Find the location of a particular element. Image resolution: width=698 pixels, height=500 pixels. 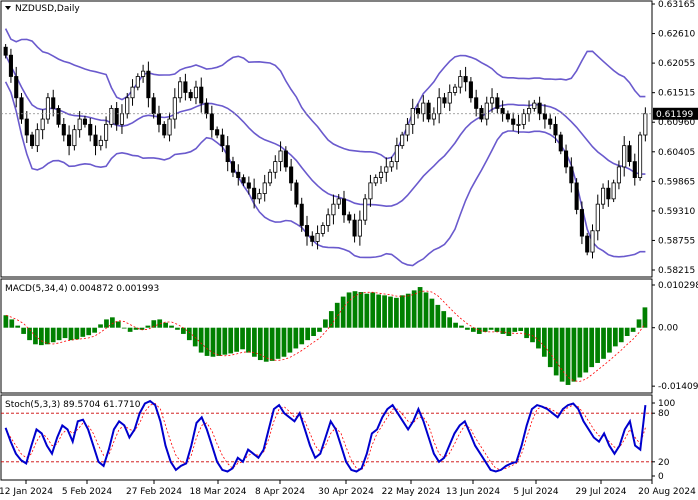

macd-tick-label: 0.010298 is located at coordinates (678, 286).